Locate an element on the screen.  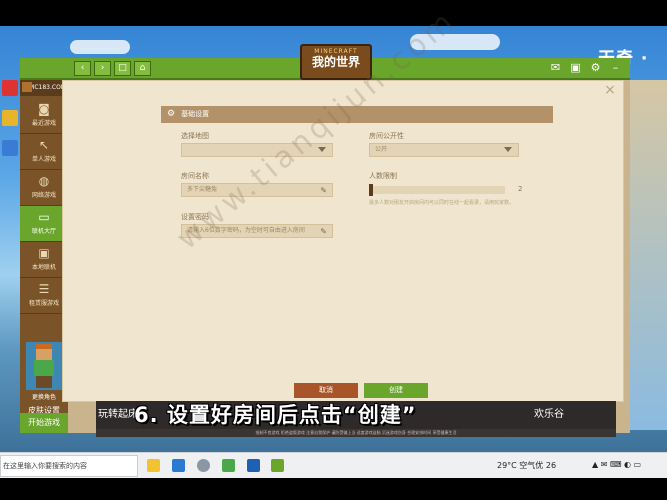
skin-head is located at coordinates (44, 352).